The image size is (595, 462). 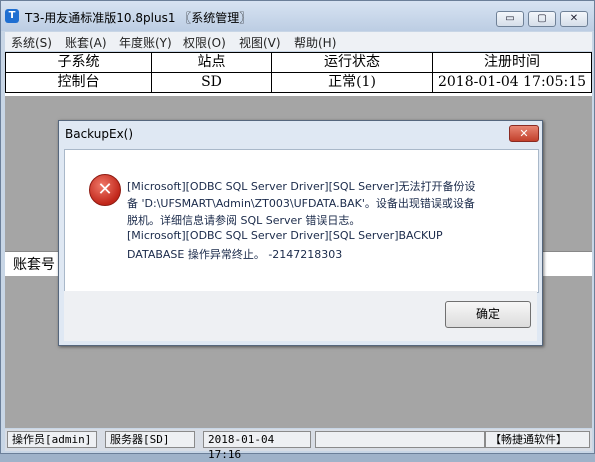 I want to click on menu-bar: 系统(S) 账套(A) 年度账(Y) 权限(O) 视图(V) 帮助(H), so click(x=298, y=41).